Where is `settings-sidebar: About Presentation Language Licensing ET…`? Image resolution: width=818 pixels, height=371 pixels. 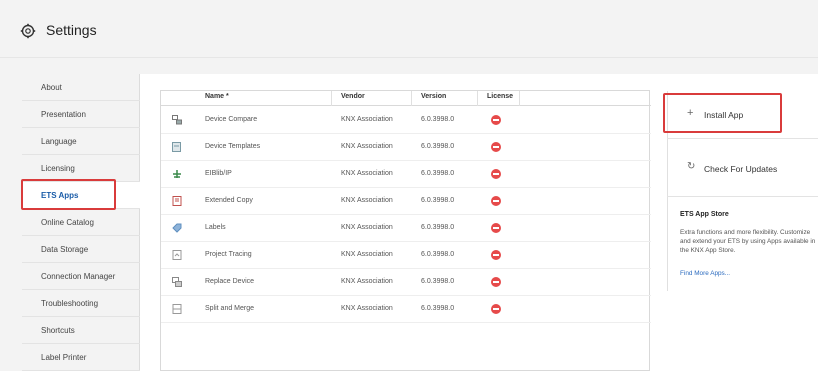
settings-sidebar: About Presentation Language Licensing ET… is located at coordinates (81, 222).